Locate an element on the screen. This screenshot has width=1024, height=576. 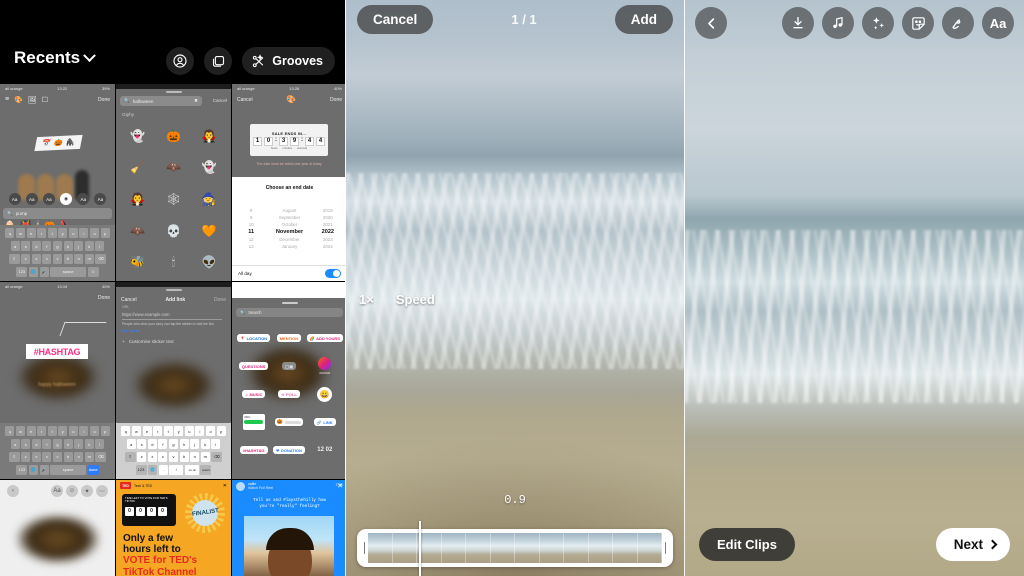
next-button: Next is located at coordinates (972, 544).